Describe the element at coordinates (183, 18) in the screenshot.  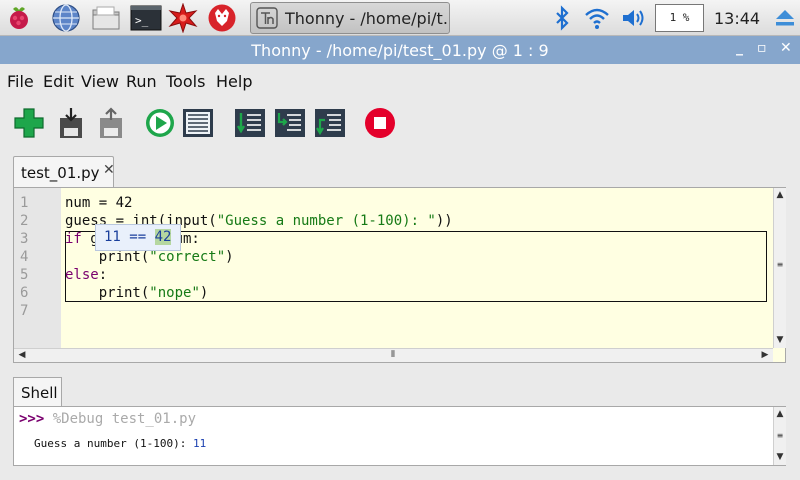
I see `mathematica-icon` at that location.